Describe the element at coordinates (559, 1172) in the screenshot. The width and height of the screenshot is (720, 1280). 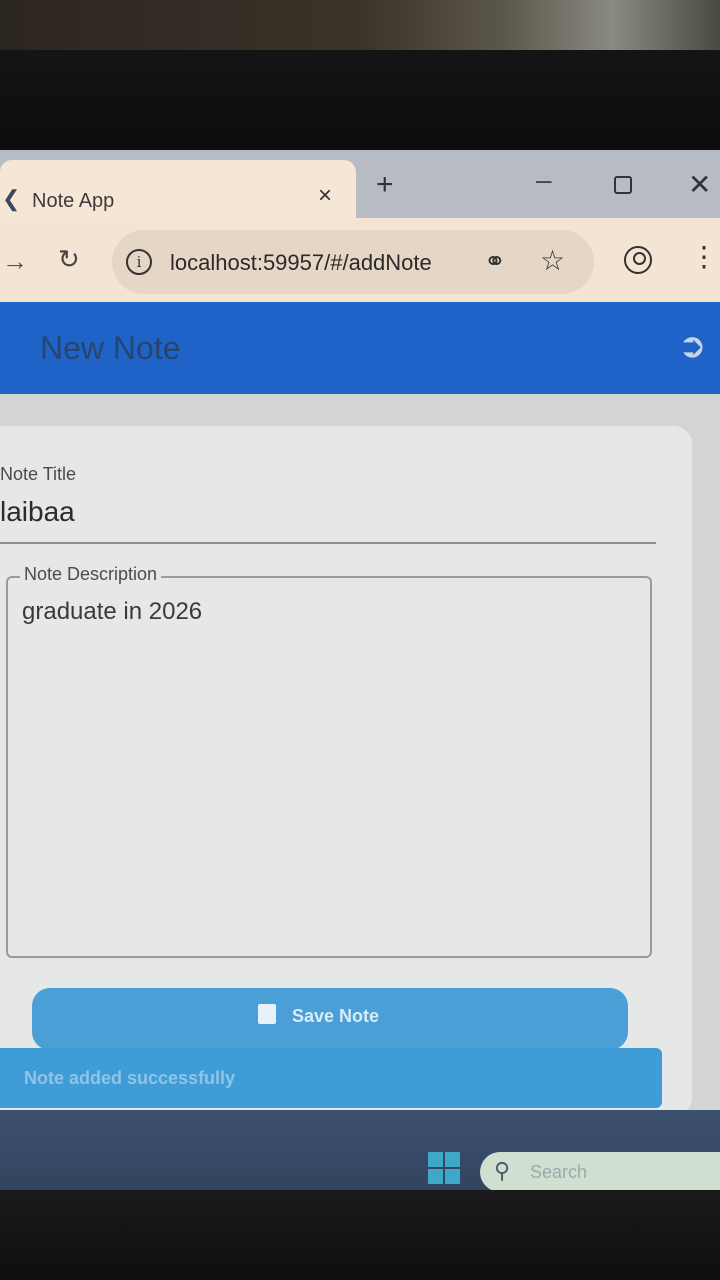
I see `taskbar-search-placeholder: Search` at that location.